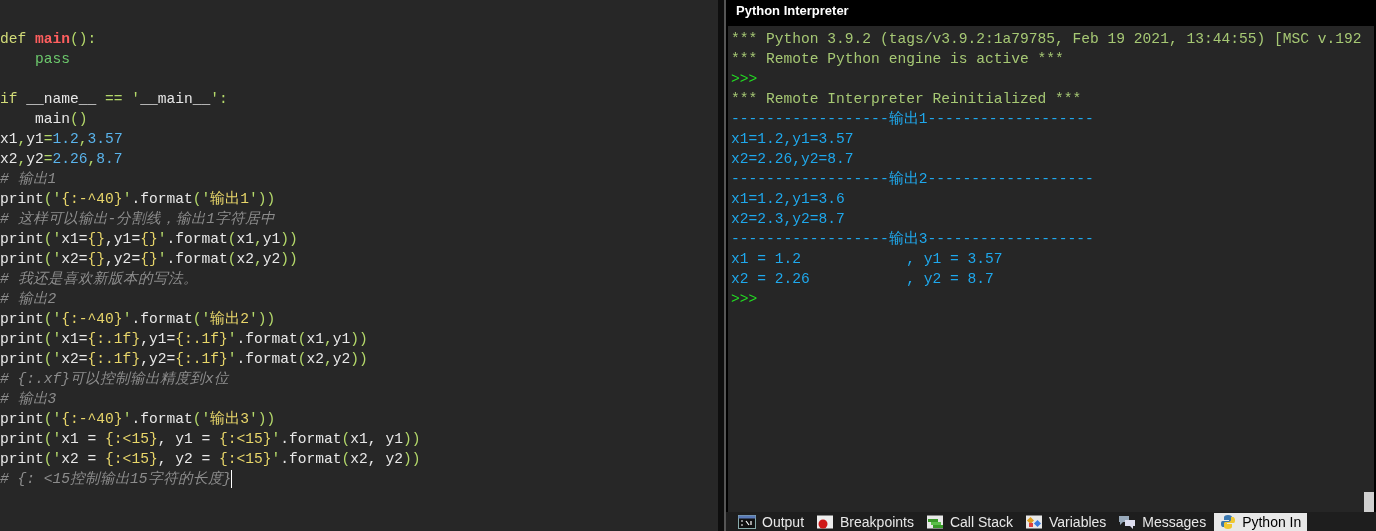 This screenshot has height=531, width=1376. I want to click on code-line: if __name__ == '__main__':, so click(114, 99).